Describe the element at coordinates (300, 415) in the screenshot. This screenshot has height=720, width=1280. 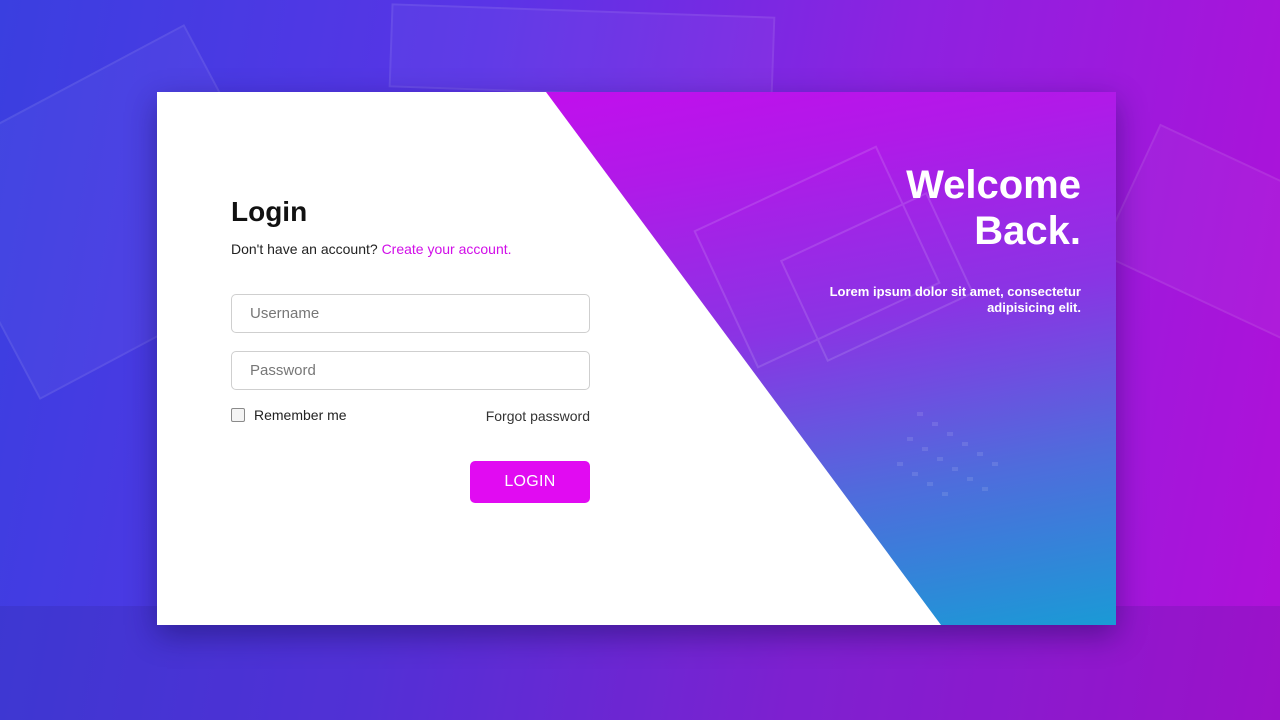
I see `remember-me-label: Remember me` at that location.